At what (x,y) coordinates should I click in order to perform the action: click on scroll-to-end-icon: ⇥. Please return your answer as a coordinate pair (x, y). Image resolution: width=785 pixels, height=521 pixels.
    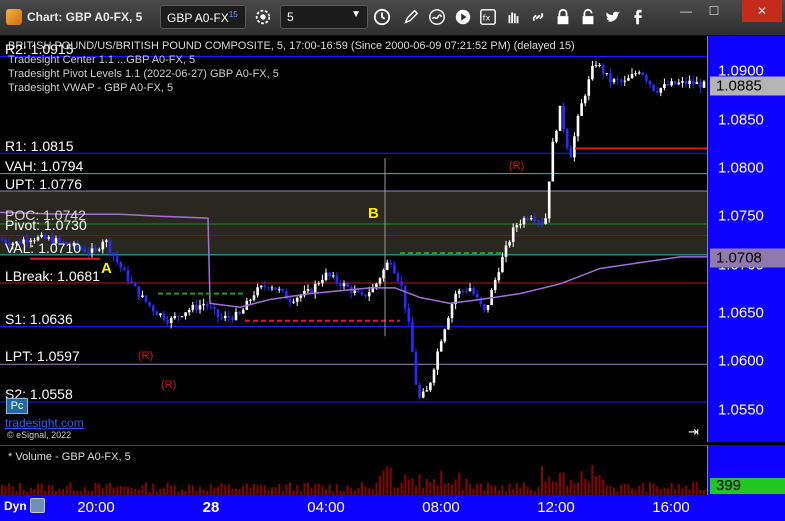
    Looking at the image, I should click on (693, 432).